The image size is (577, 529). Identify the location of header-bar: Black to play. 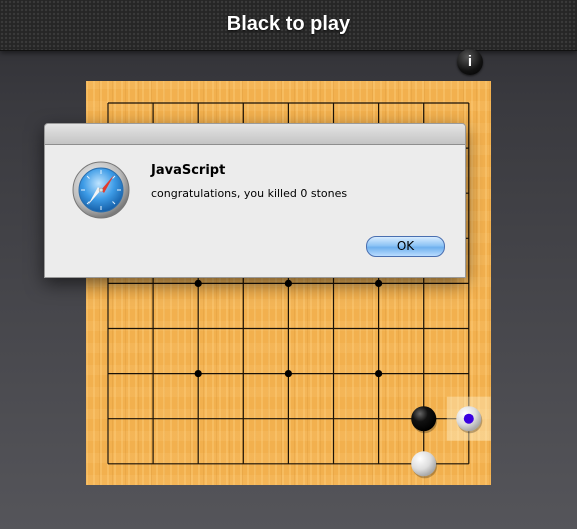
(288, 25).